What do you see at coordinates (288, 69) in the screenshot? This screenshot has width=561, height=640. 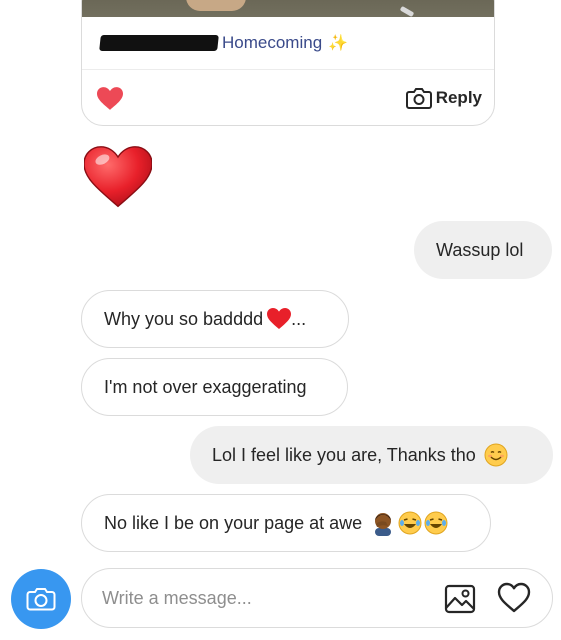 I see `card-divider` at bounding box center [288, 69].